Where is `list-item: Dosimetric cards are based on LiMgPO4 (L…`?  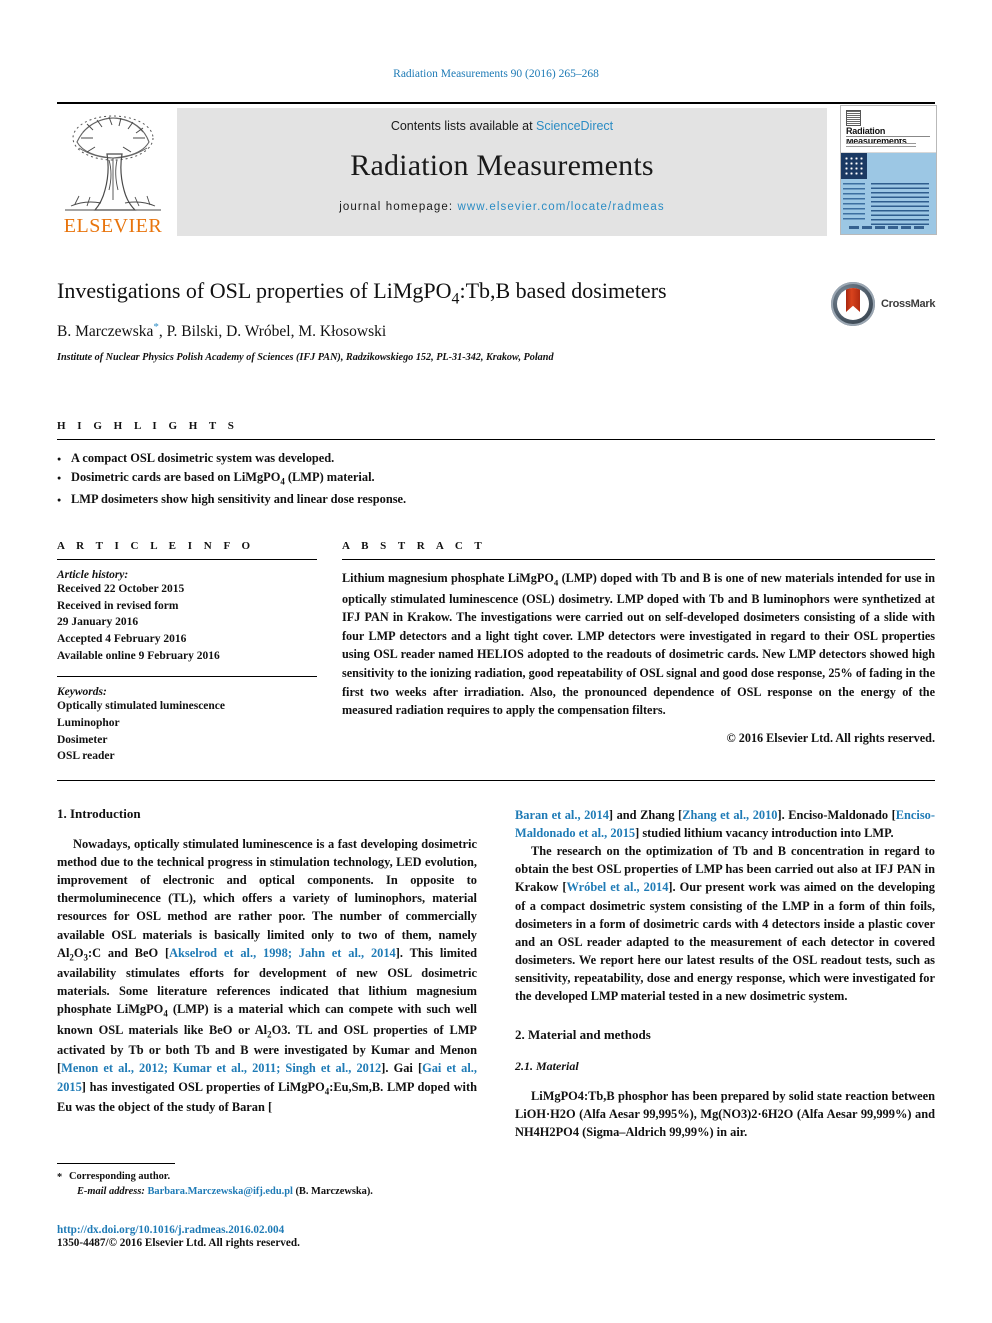
list-item: Dosimetric cards are based on LiMgPO4 (L… is located at coordinates (496, 478).